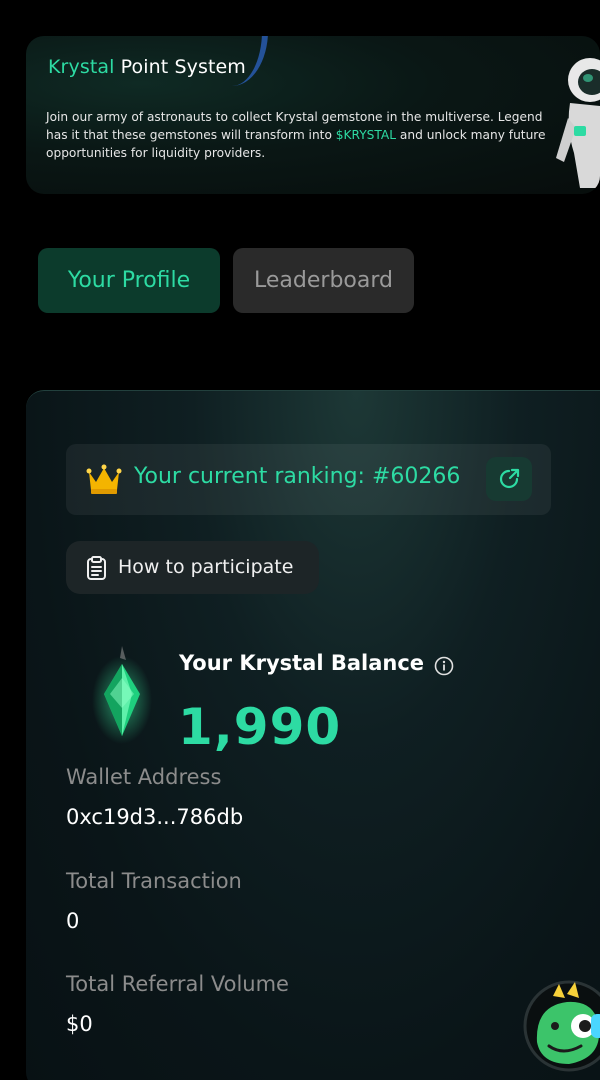 The width and height of the screenshot is (600, 1080). I want to click on how-to-participate-label: How to participate, so click(206, 567).